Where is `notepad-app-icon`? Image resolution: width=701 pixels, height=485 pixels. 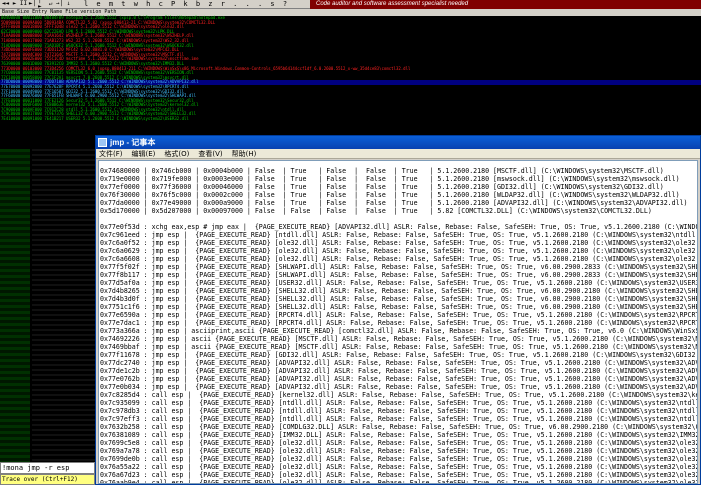 notepad-app-icon is located at coordinates (102, 142).